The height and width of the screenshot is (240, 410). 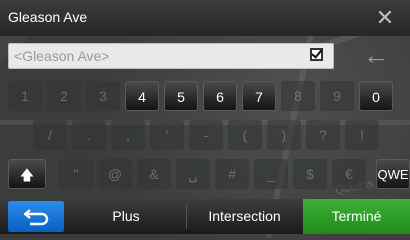 What do you see at coordinates (245, 135) in the screenshot?
I see `key-row2-5: (` at bounding box center [245, 135].